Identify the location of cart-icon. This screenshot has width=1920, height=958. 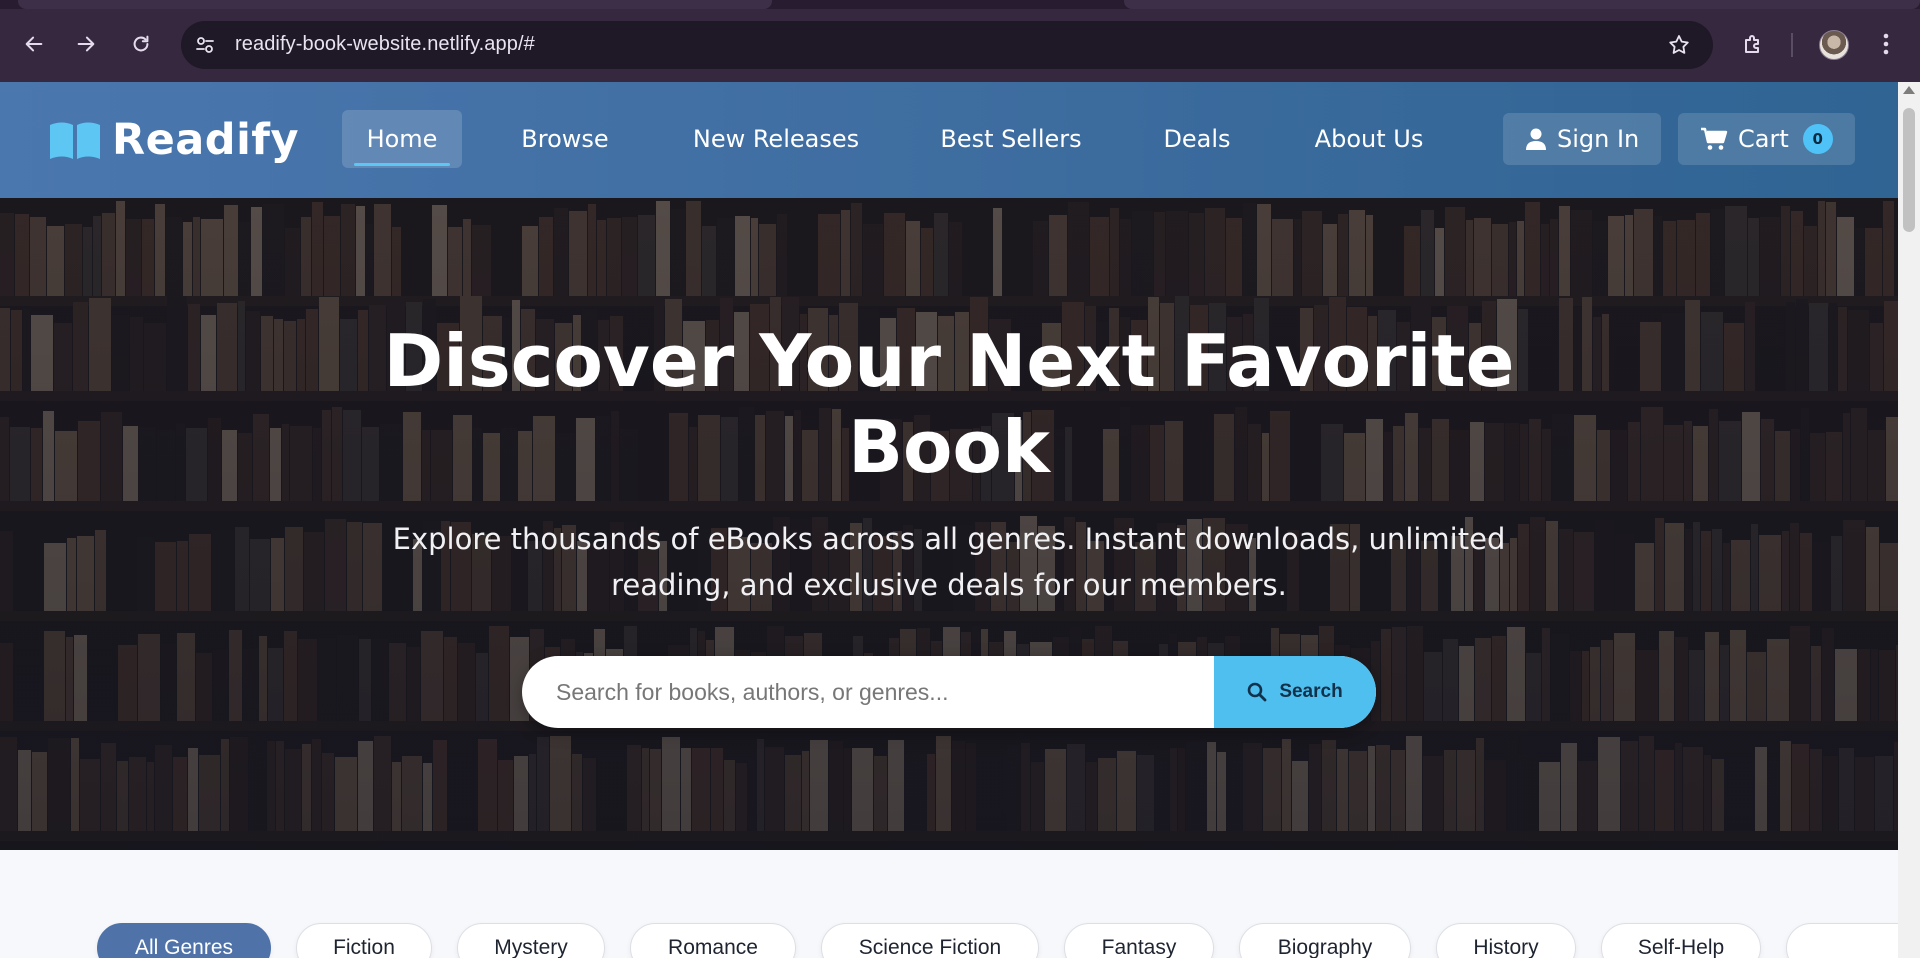
(1714, 138).